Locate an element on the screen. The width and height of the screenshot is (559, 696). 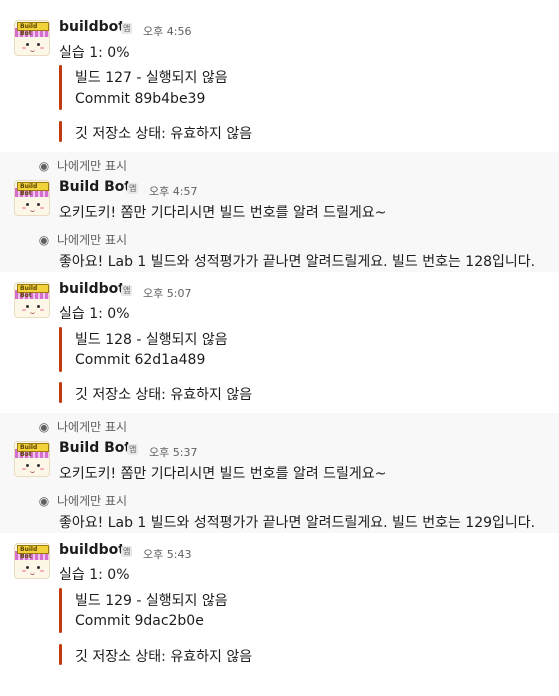
timestamp: 오후 4:56 is located at coordinates (167, 31).